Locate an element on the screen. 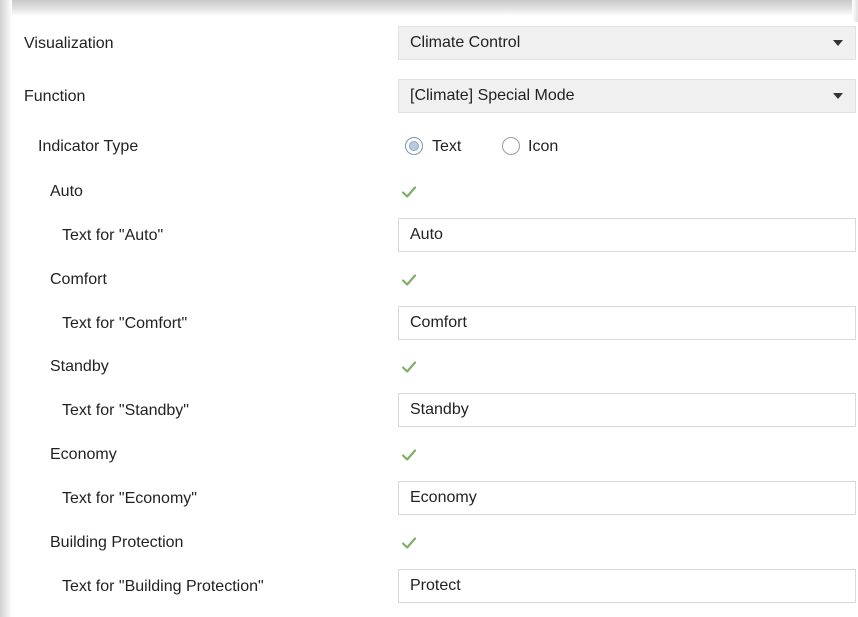  mode-text-value: Auto is located at coordinates (426, 234).